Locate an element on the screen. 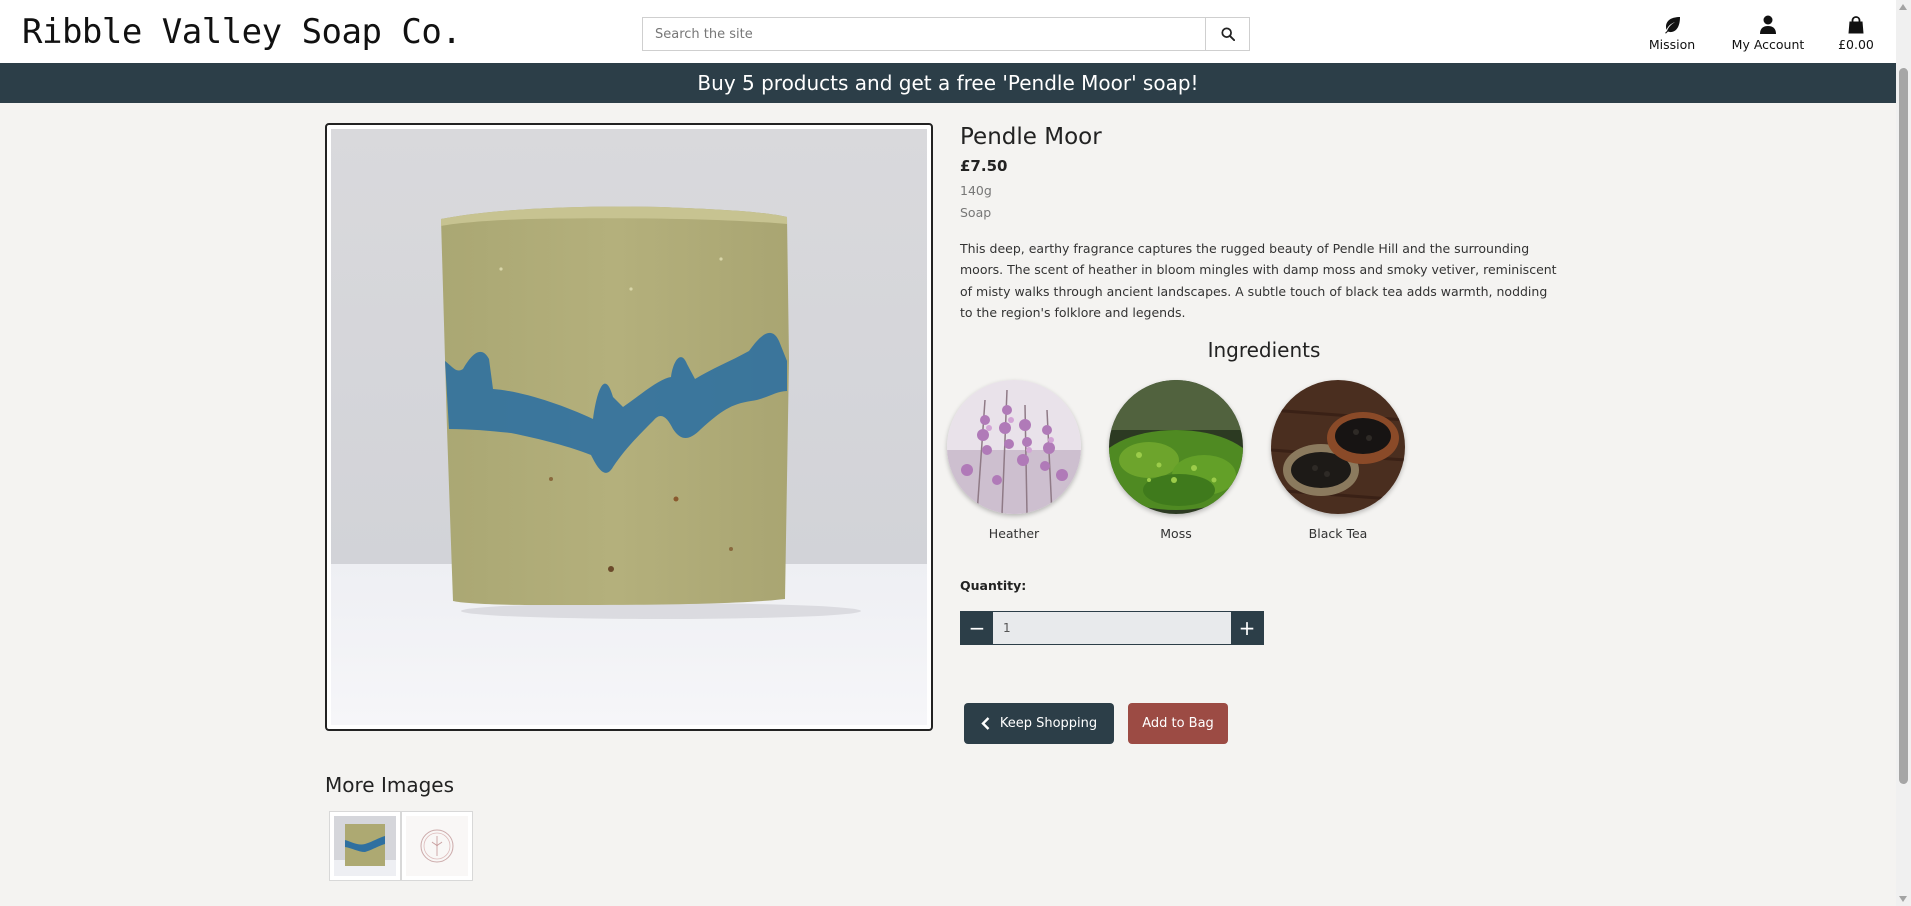  search-form is located at coordinates (946, 34).